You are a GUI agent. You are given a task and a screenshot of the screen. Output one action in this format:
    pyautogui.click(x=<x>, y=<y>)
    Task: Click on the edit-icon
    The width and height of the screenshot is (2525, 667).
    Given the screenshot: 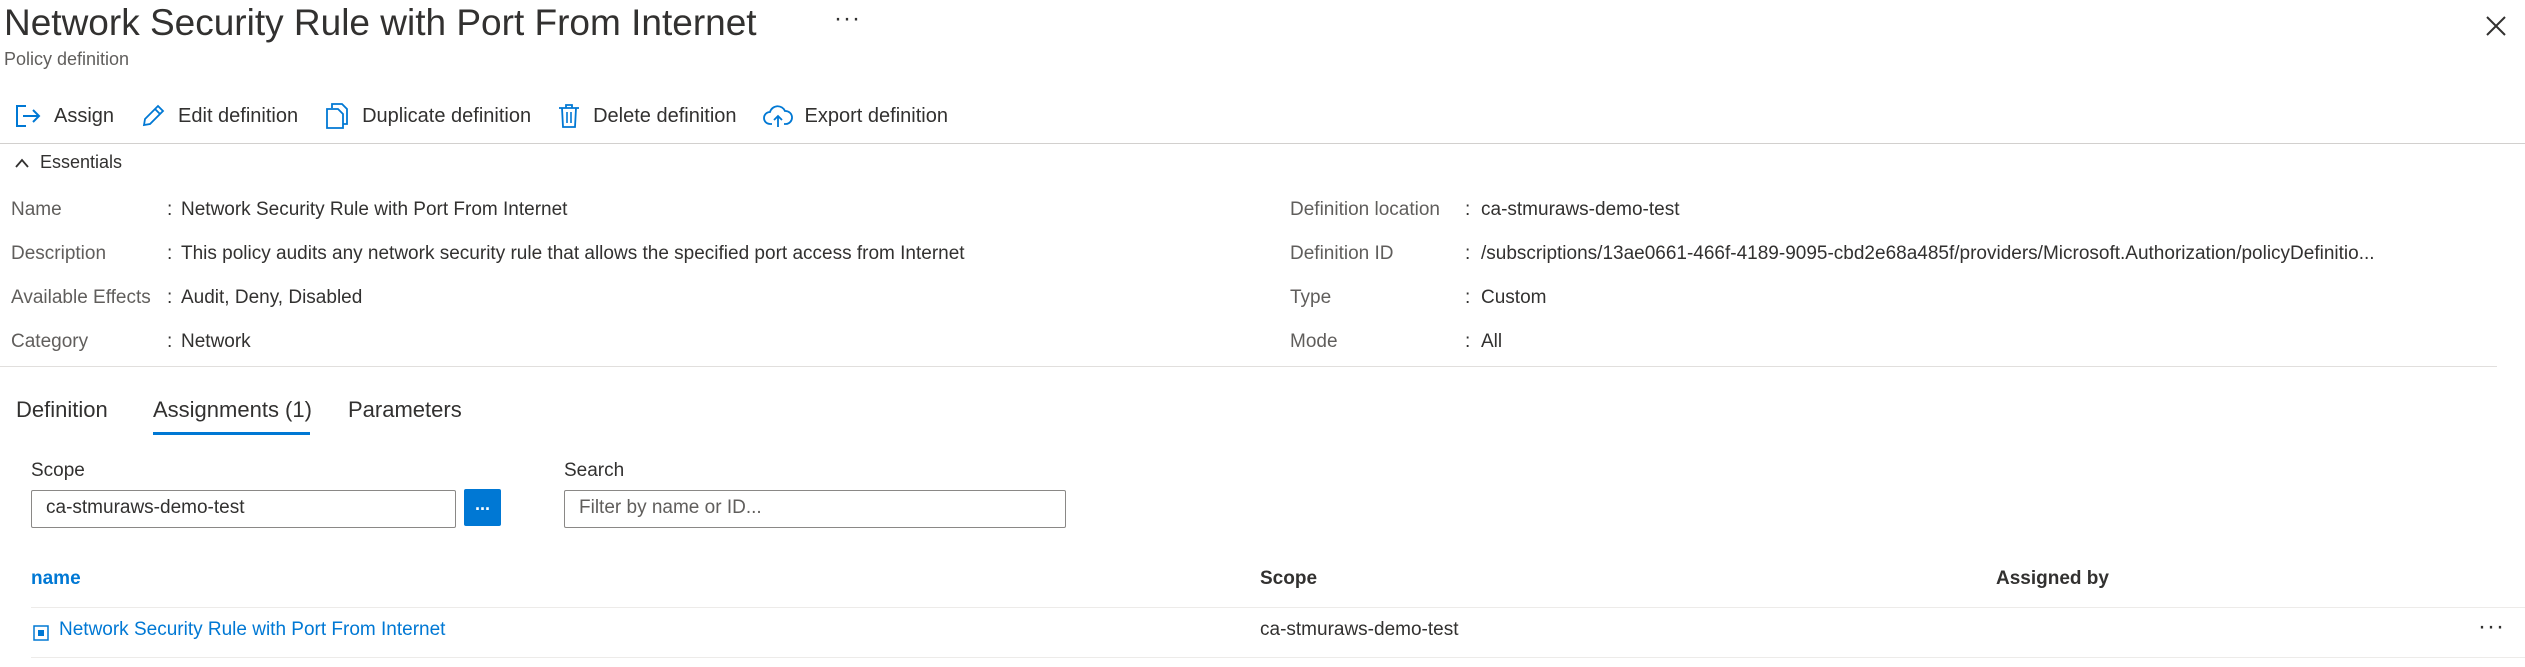 What is the action you would take?
    pyautogui.click(x=153, y=115)
    